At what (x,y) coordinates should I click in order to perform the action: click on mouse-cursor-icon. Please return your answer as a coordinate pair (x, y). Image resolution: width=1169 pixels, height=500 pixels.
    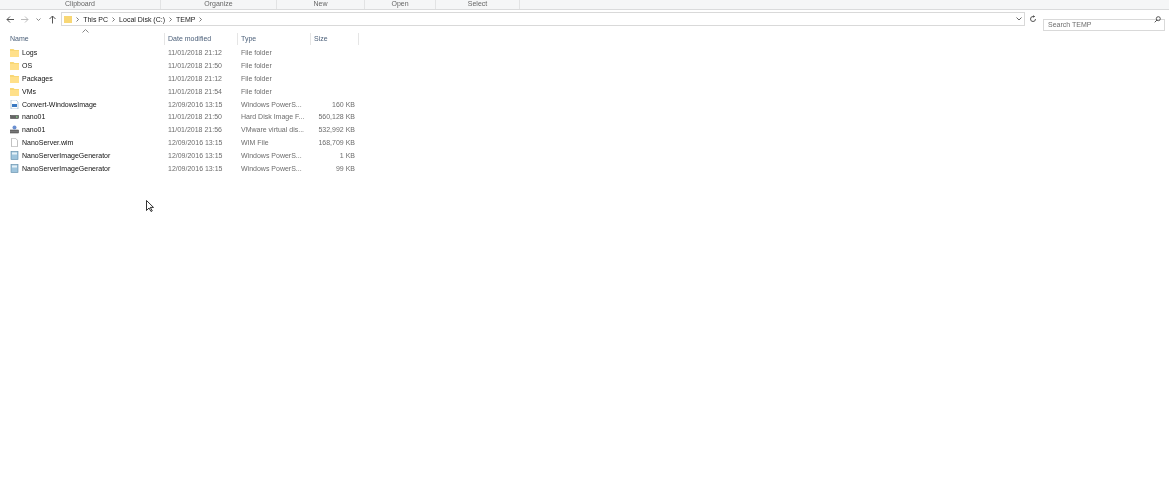
    Looking at the image, I should click on (150, 206).